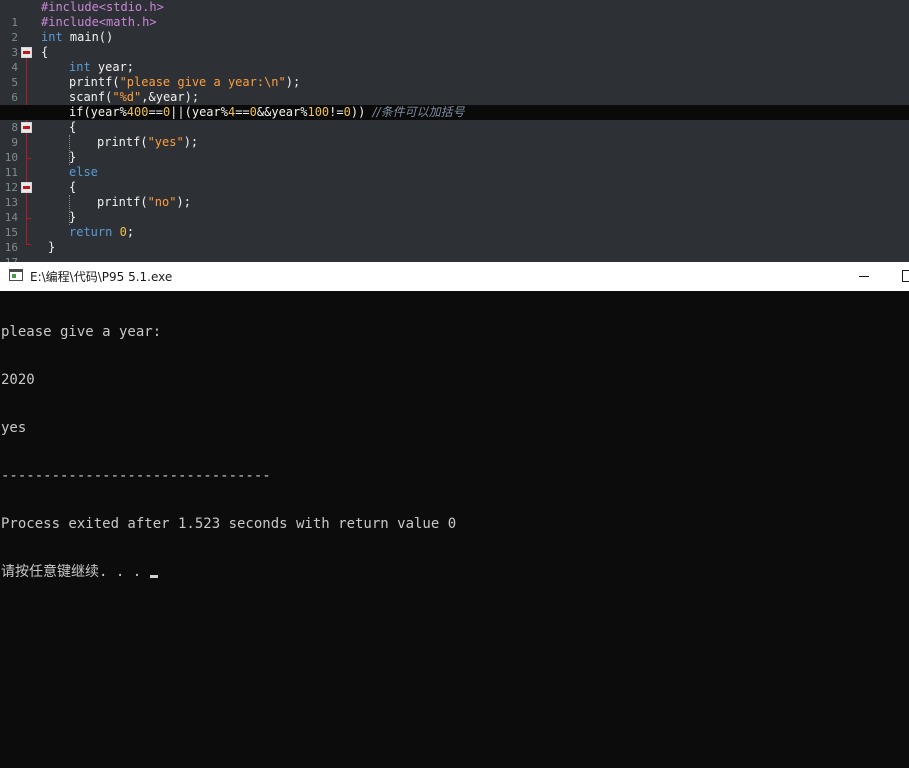  Describe the element at coordinates (91, 232) in the screenshot. I see `code-keyword: return` at that location.